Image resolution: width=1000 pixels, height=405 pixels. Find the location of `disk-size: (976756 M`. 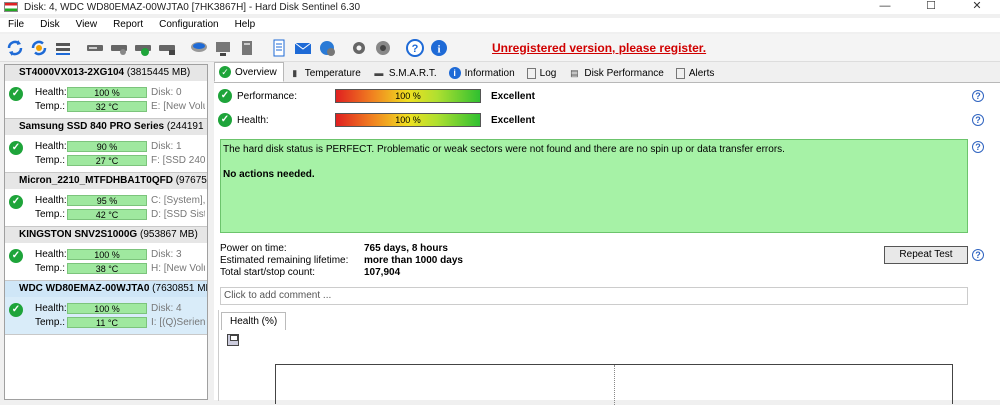

disk-size: (976756 M is located at coordinates (191, 180).